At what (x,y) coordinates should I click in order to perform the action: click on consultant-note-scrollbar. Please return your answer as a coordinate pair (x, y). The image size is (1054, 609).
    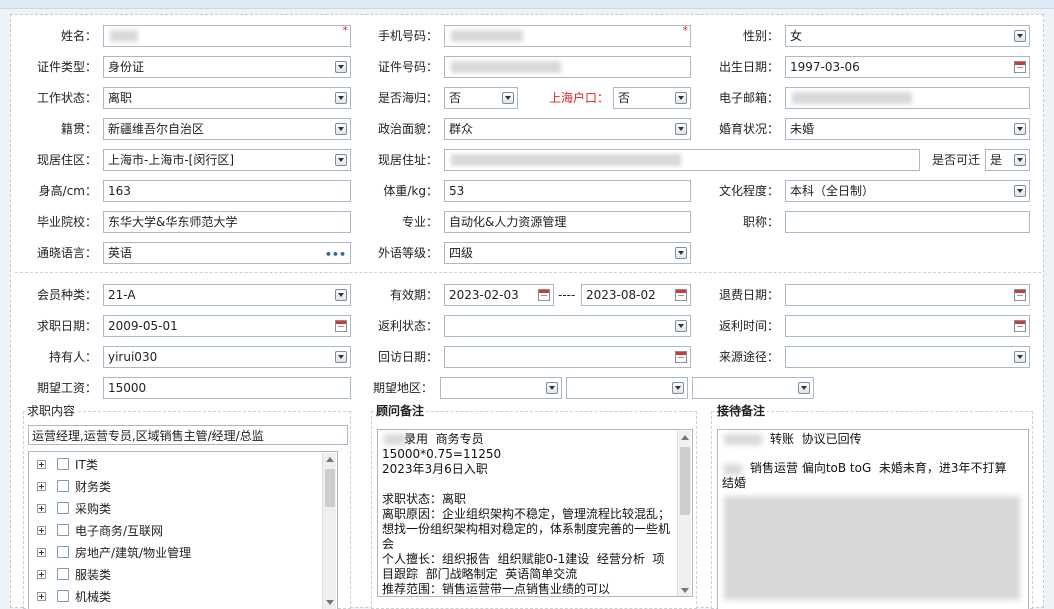
    Looking at the image, I should click on (684, 513).